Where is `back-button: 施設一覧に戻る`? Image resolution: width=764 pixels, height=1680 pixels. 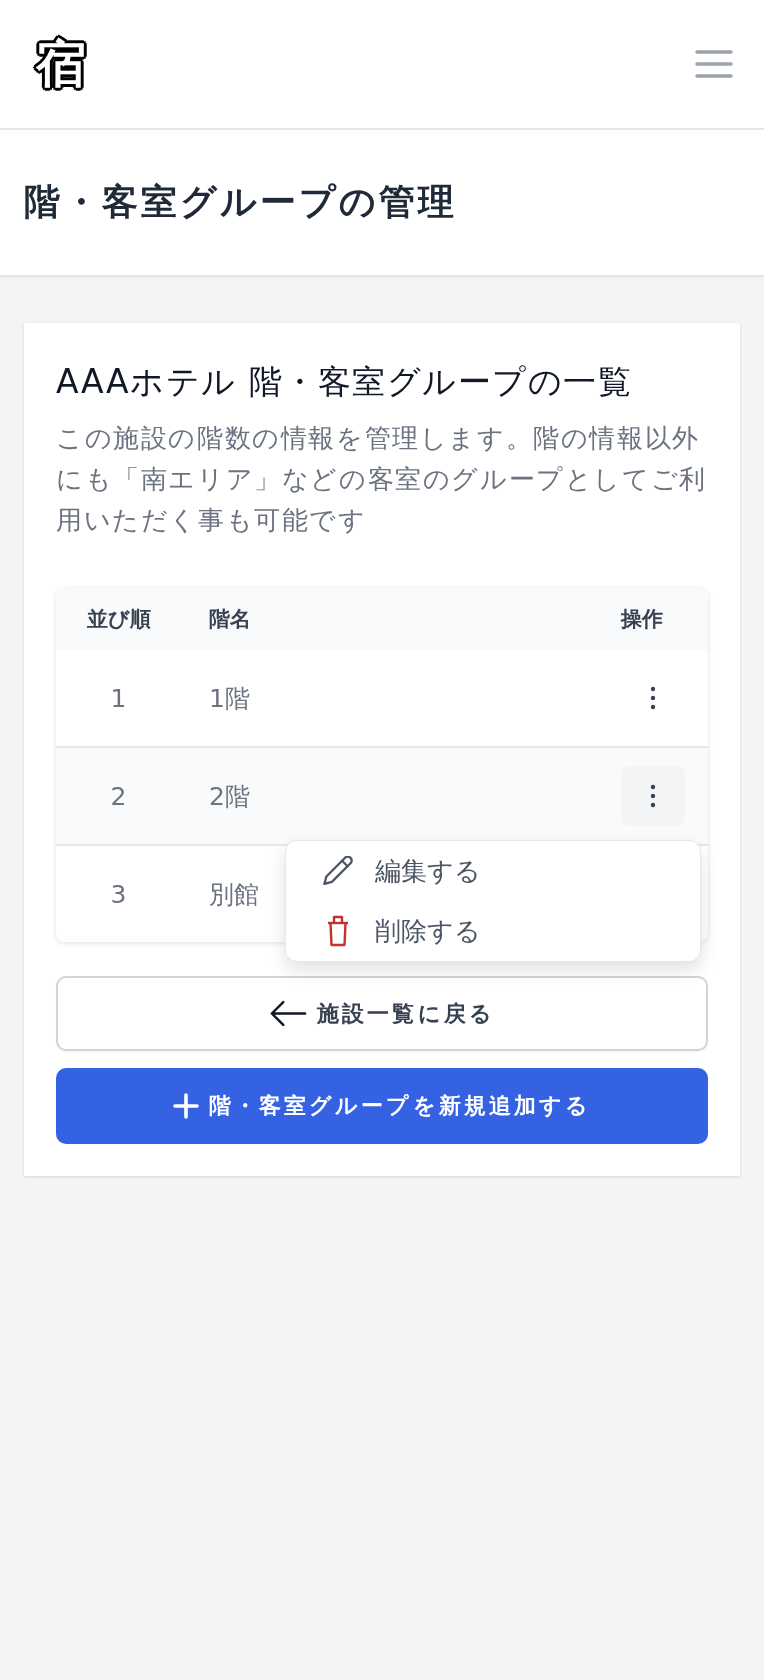 back-button: 施設一覧に戻る is located at coordinates (382, 1013).